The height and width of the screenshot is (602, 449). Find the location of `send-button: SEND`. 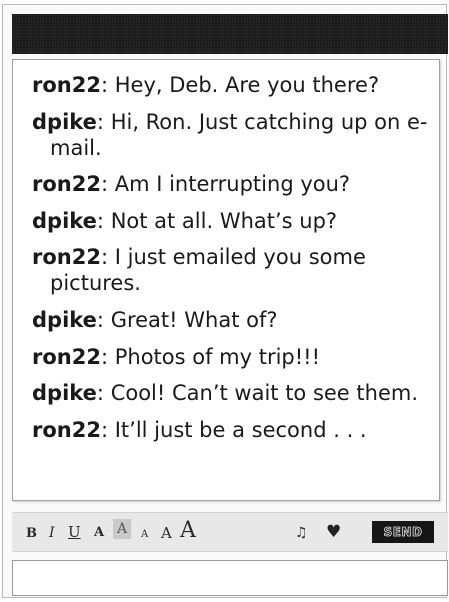

send-button: SEND is located at coordinates (403, 532).